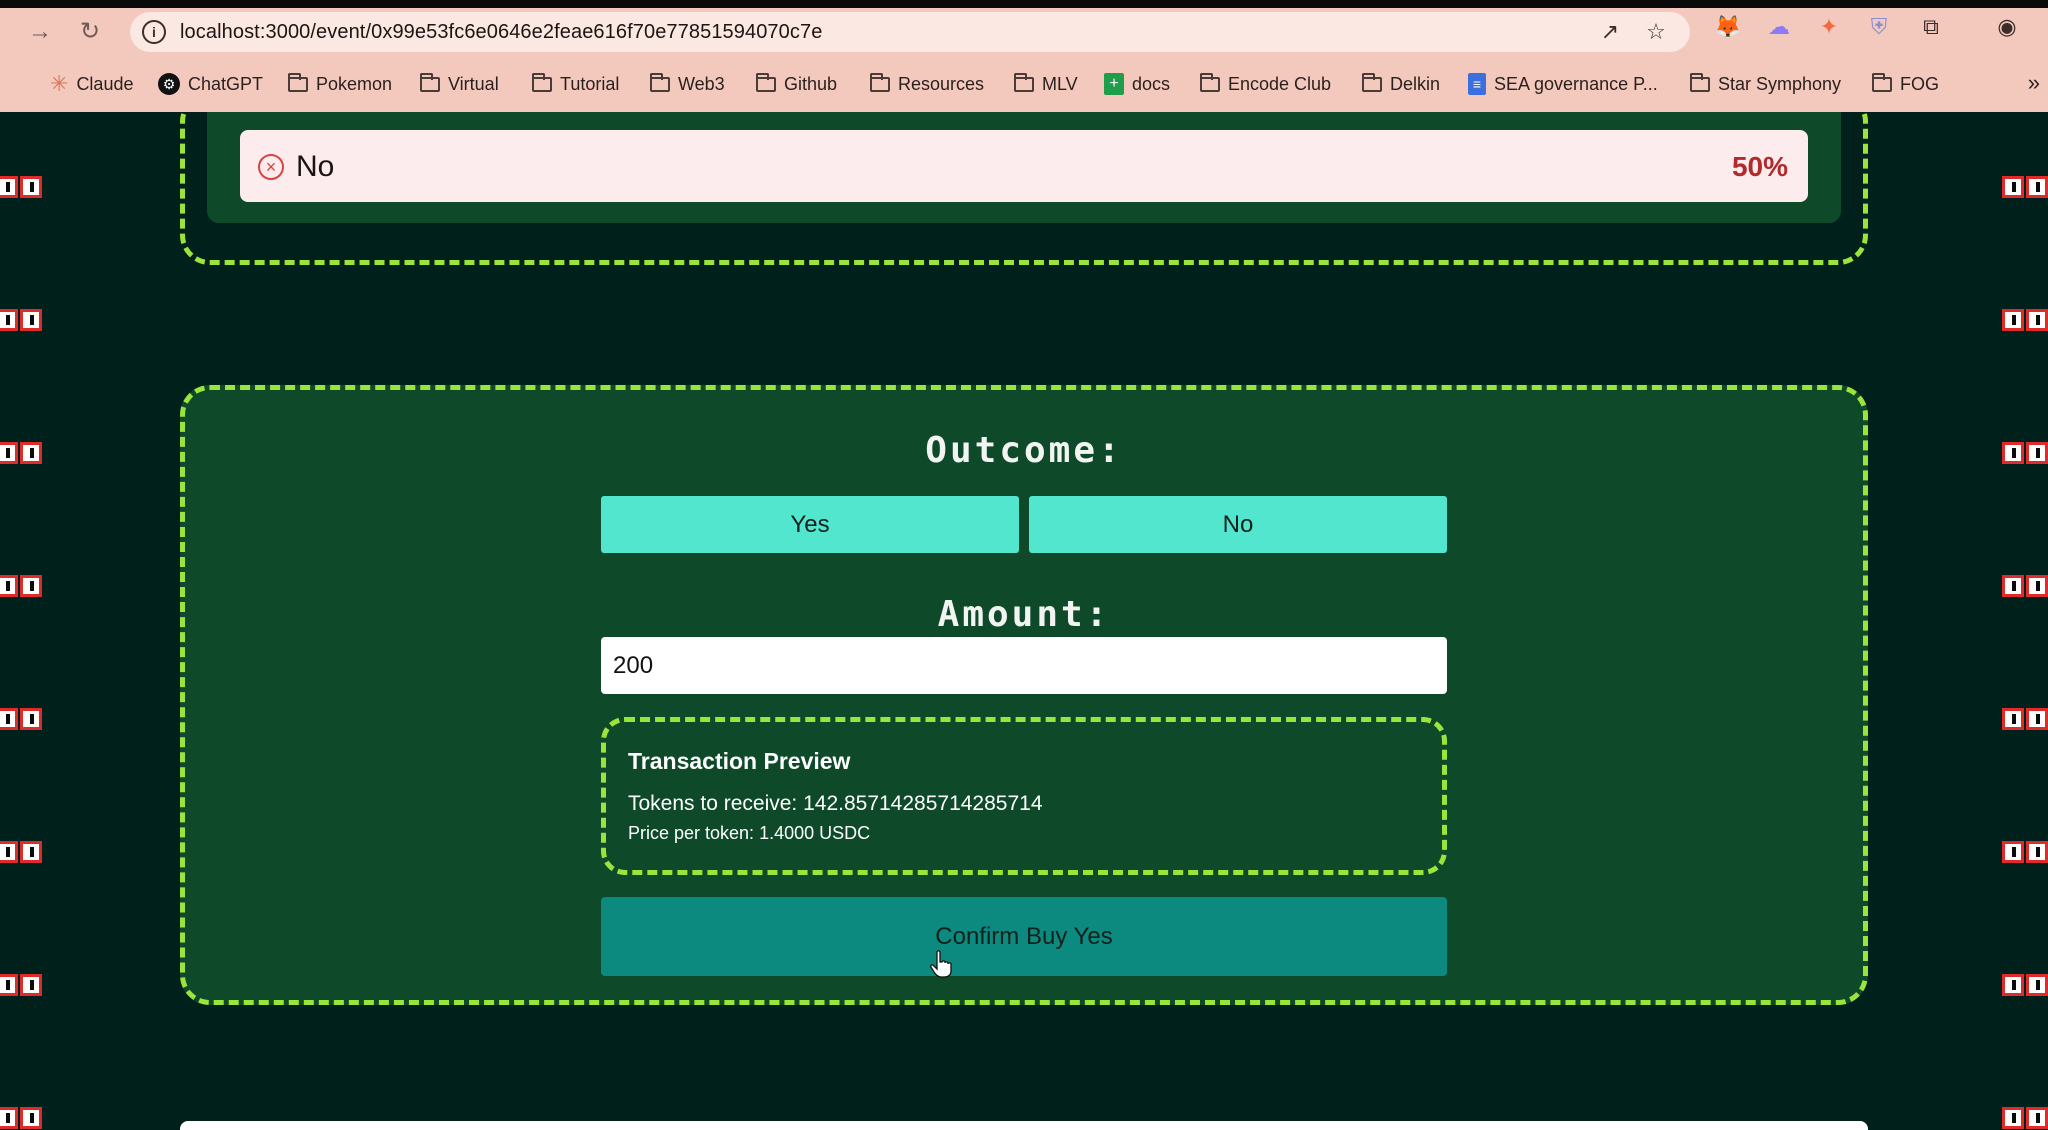 The image size is (2048, 1130). I want to click on bookmark-resources: Resources, so click(927, 84).